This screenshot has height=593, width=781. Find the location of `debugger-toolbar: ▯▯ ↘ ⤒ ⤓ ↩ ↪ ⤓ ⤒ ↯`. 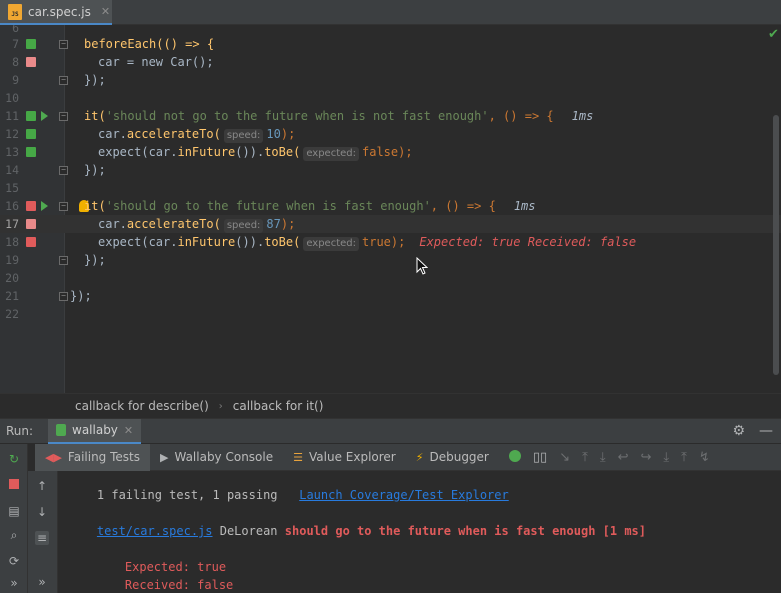

debugger-toolbar: ▯▯ ↘ ⤒ ⤓ ↩ ↪ ⤓ ⤒ ↯ is located at coordinates (609, 457).